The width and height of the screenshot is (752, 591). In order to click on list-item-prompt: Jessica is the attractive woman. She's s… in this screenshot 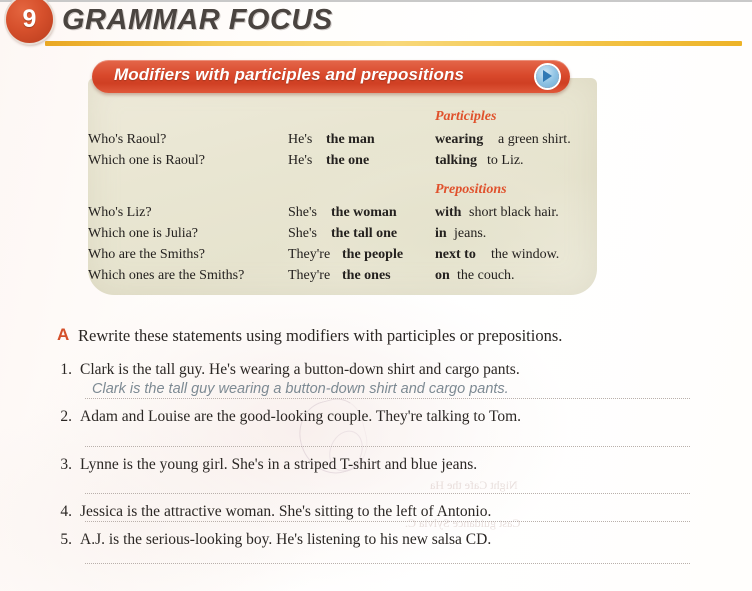, I will do `click(286, 511)`.